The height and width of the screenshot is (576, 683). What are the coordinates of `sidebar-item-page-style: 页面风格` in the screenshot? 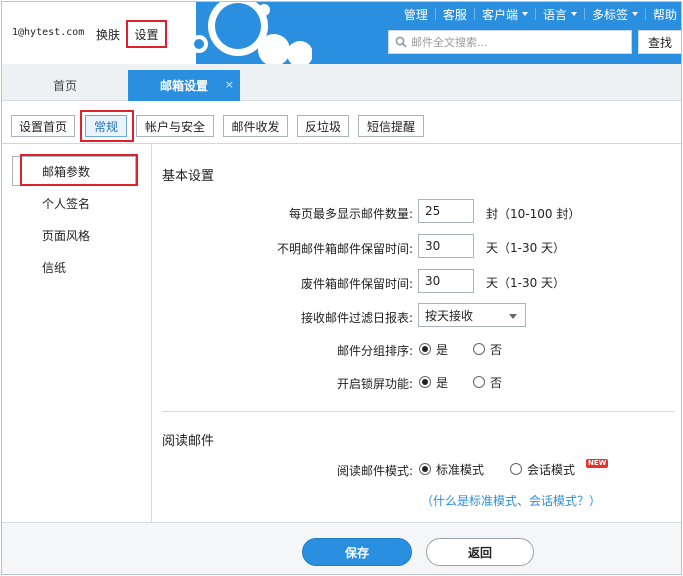 It's located at (66, 235).